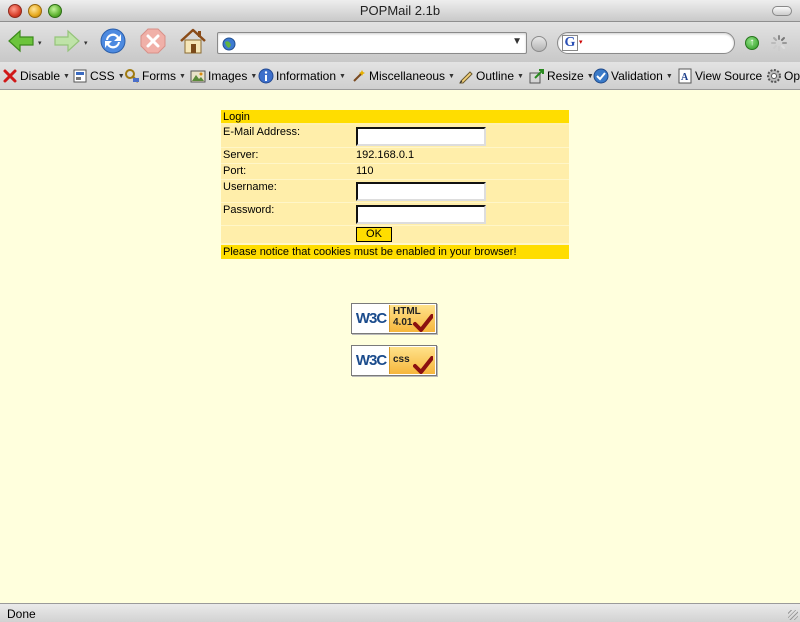  I want to click on images-icon, so click(198, 76).